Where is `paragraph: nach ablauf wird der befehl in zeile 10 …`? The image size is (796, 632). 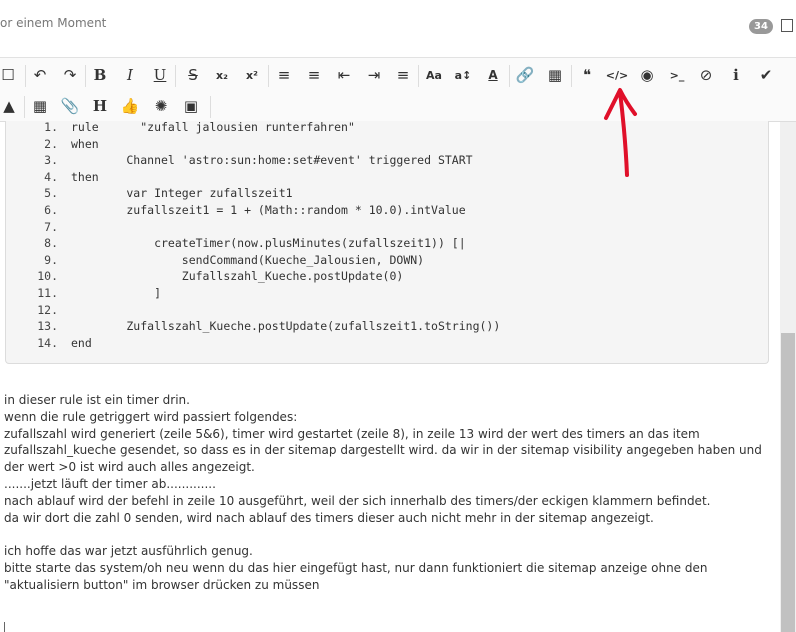 paragraph: nach ablauf wird der befehl in zeile 10 … is located at coordinates (357, 500).